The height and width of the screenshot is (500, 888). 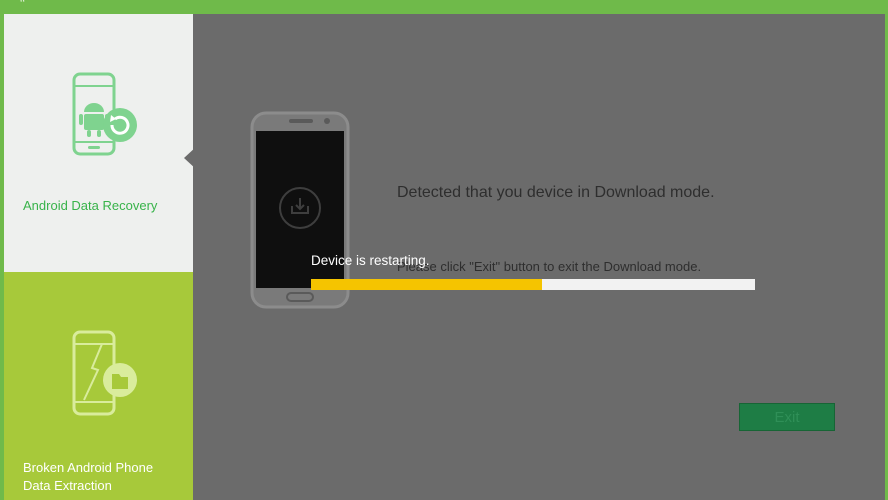 What do you see at coordinates (104, 119) in the screenshot?
I see `android-recovery-icon` at bounding box center [104, 119].